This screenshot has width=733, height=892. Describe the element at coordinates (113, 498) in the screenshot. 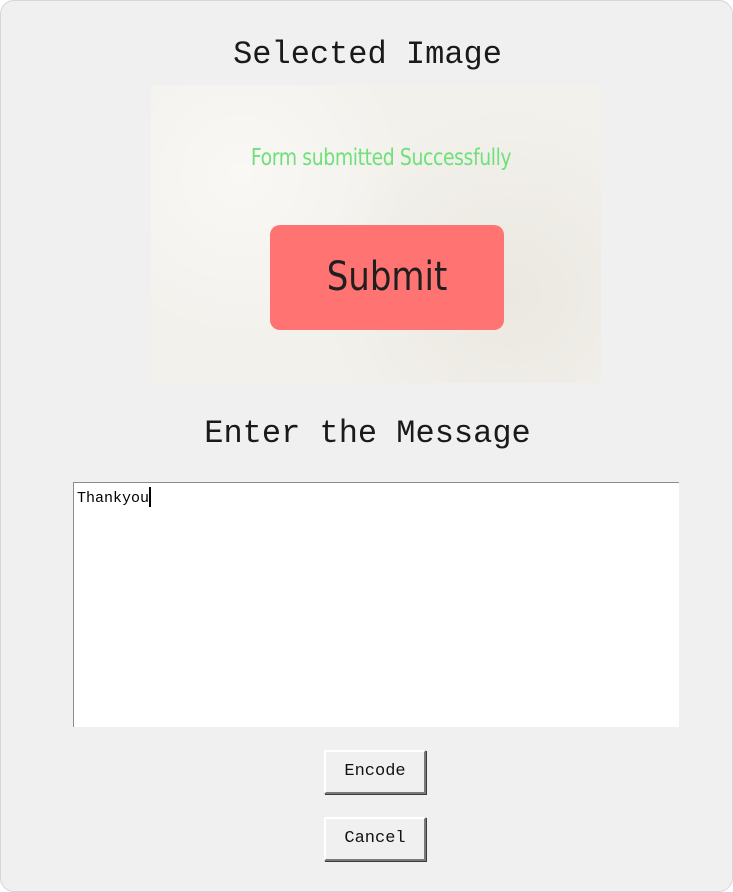

I see `message-text: Thankyou` at that location.